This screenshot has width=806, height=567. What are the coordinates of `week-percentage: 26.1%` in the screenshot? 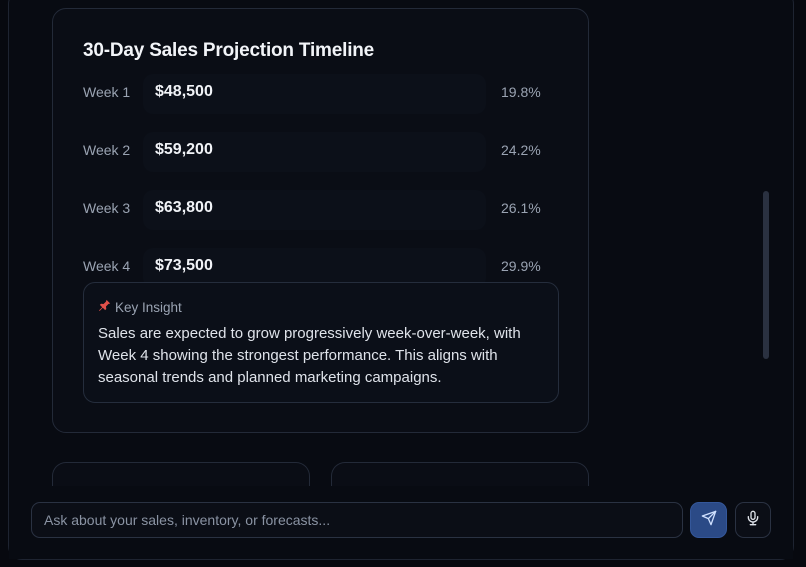 It's located at (521, 208).